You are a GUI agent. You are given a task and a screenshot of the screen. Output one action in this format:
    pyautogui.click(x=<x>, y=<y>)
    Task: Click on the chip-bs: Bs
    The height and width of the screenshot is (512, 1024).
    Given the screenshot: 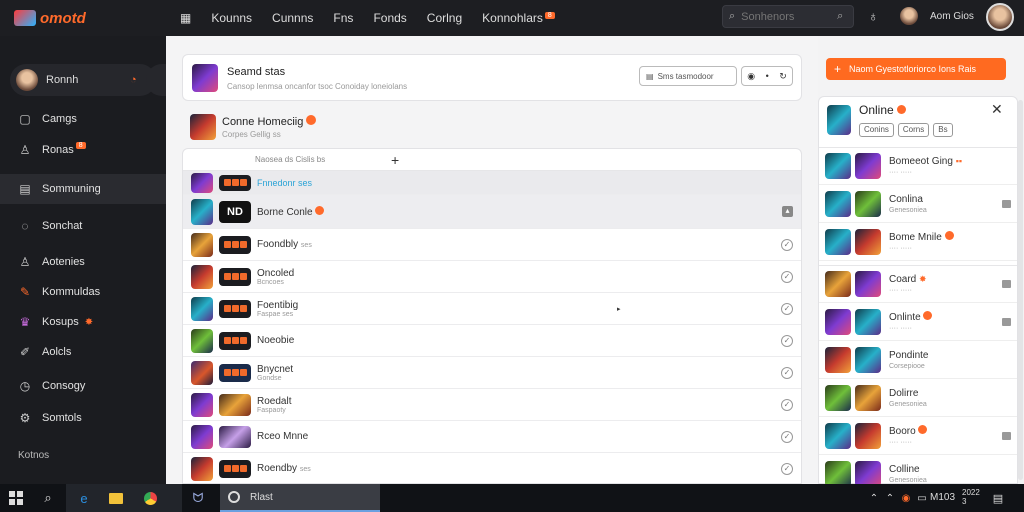 What is the action you would take?
    pyautogui.click(x=943, y=130)
    